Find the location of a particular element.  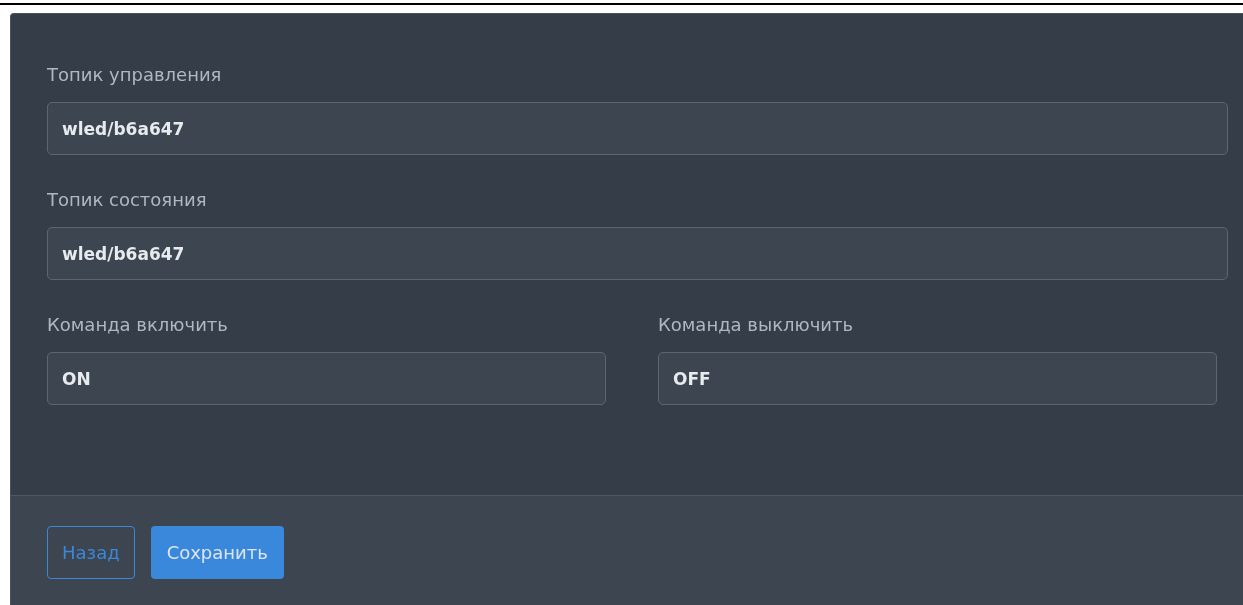

input-field: ON is located at coordinates (326, 378).